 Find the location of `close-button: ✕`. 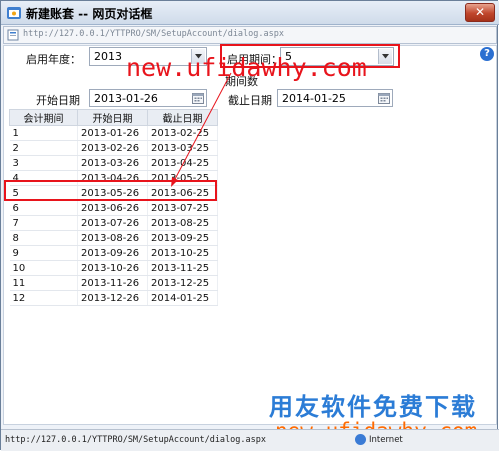

close-button: ✕ is located at coordinates (480, 12).